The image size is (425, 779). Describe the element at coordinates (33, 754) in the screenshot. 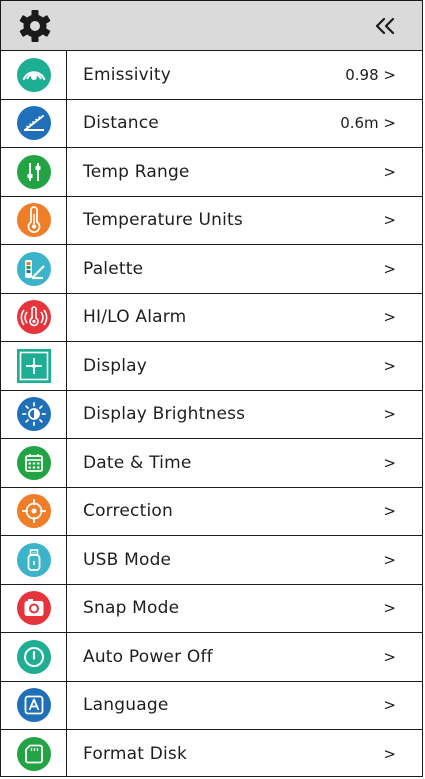

I see `sd-card-icon` at that location.